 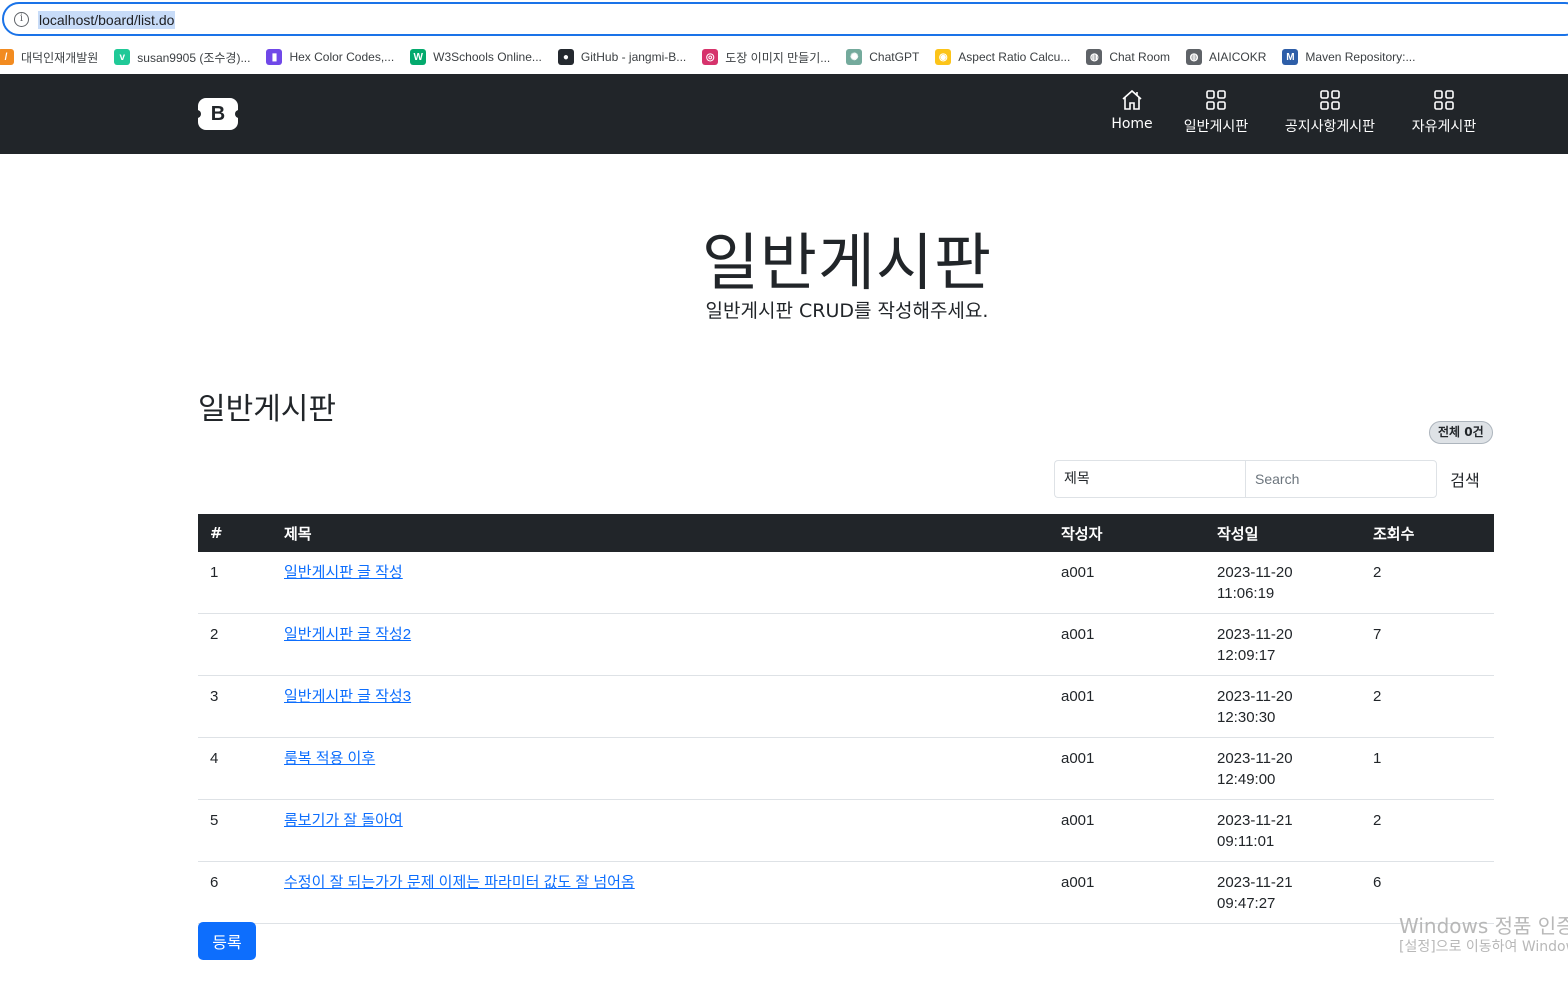 I want to click on row-title: 일반게시판 글 작성3, so click(x=660, y=706).